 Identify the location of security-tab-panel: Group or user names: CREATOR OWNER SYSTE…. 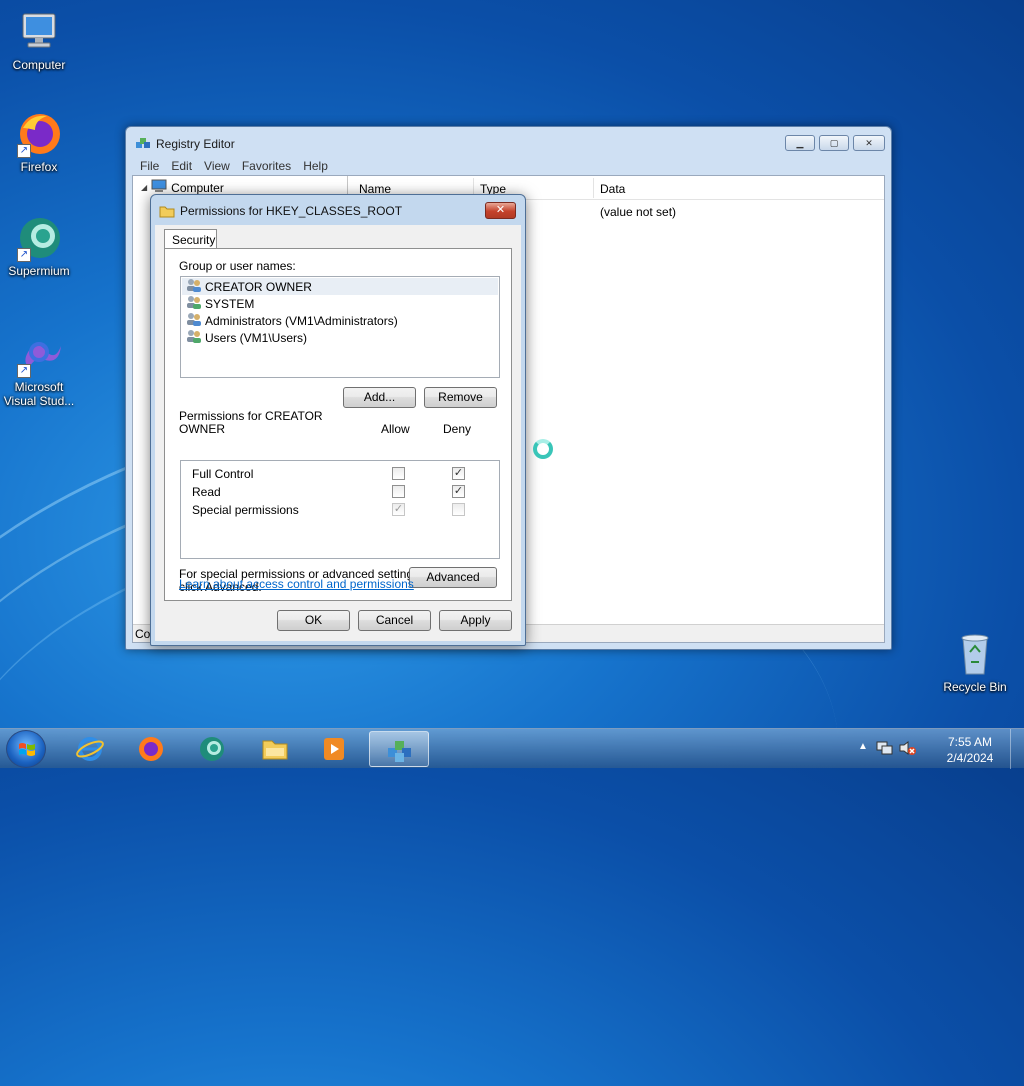
(338, 424).